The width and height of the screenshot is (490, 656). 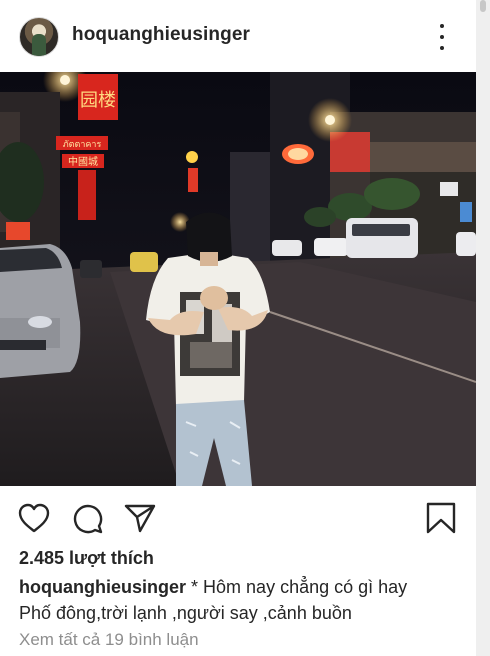 I want to click on caption-text-1: * Hôm nay chẳng có gì hay, so click(x=299, y=587).